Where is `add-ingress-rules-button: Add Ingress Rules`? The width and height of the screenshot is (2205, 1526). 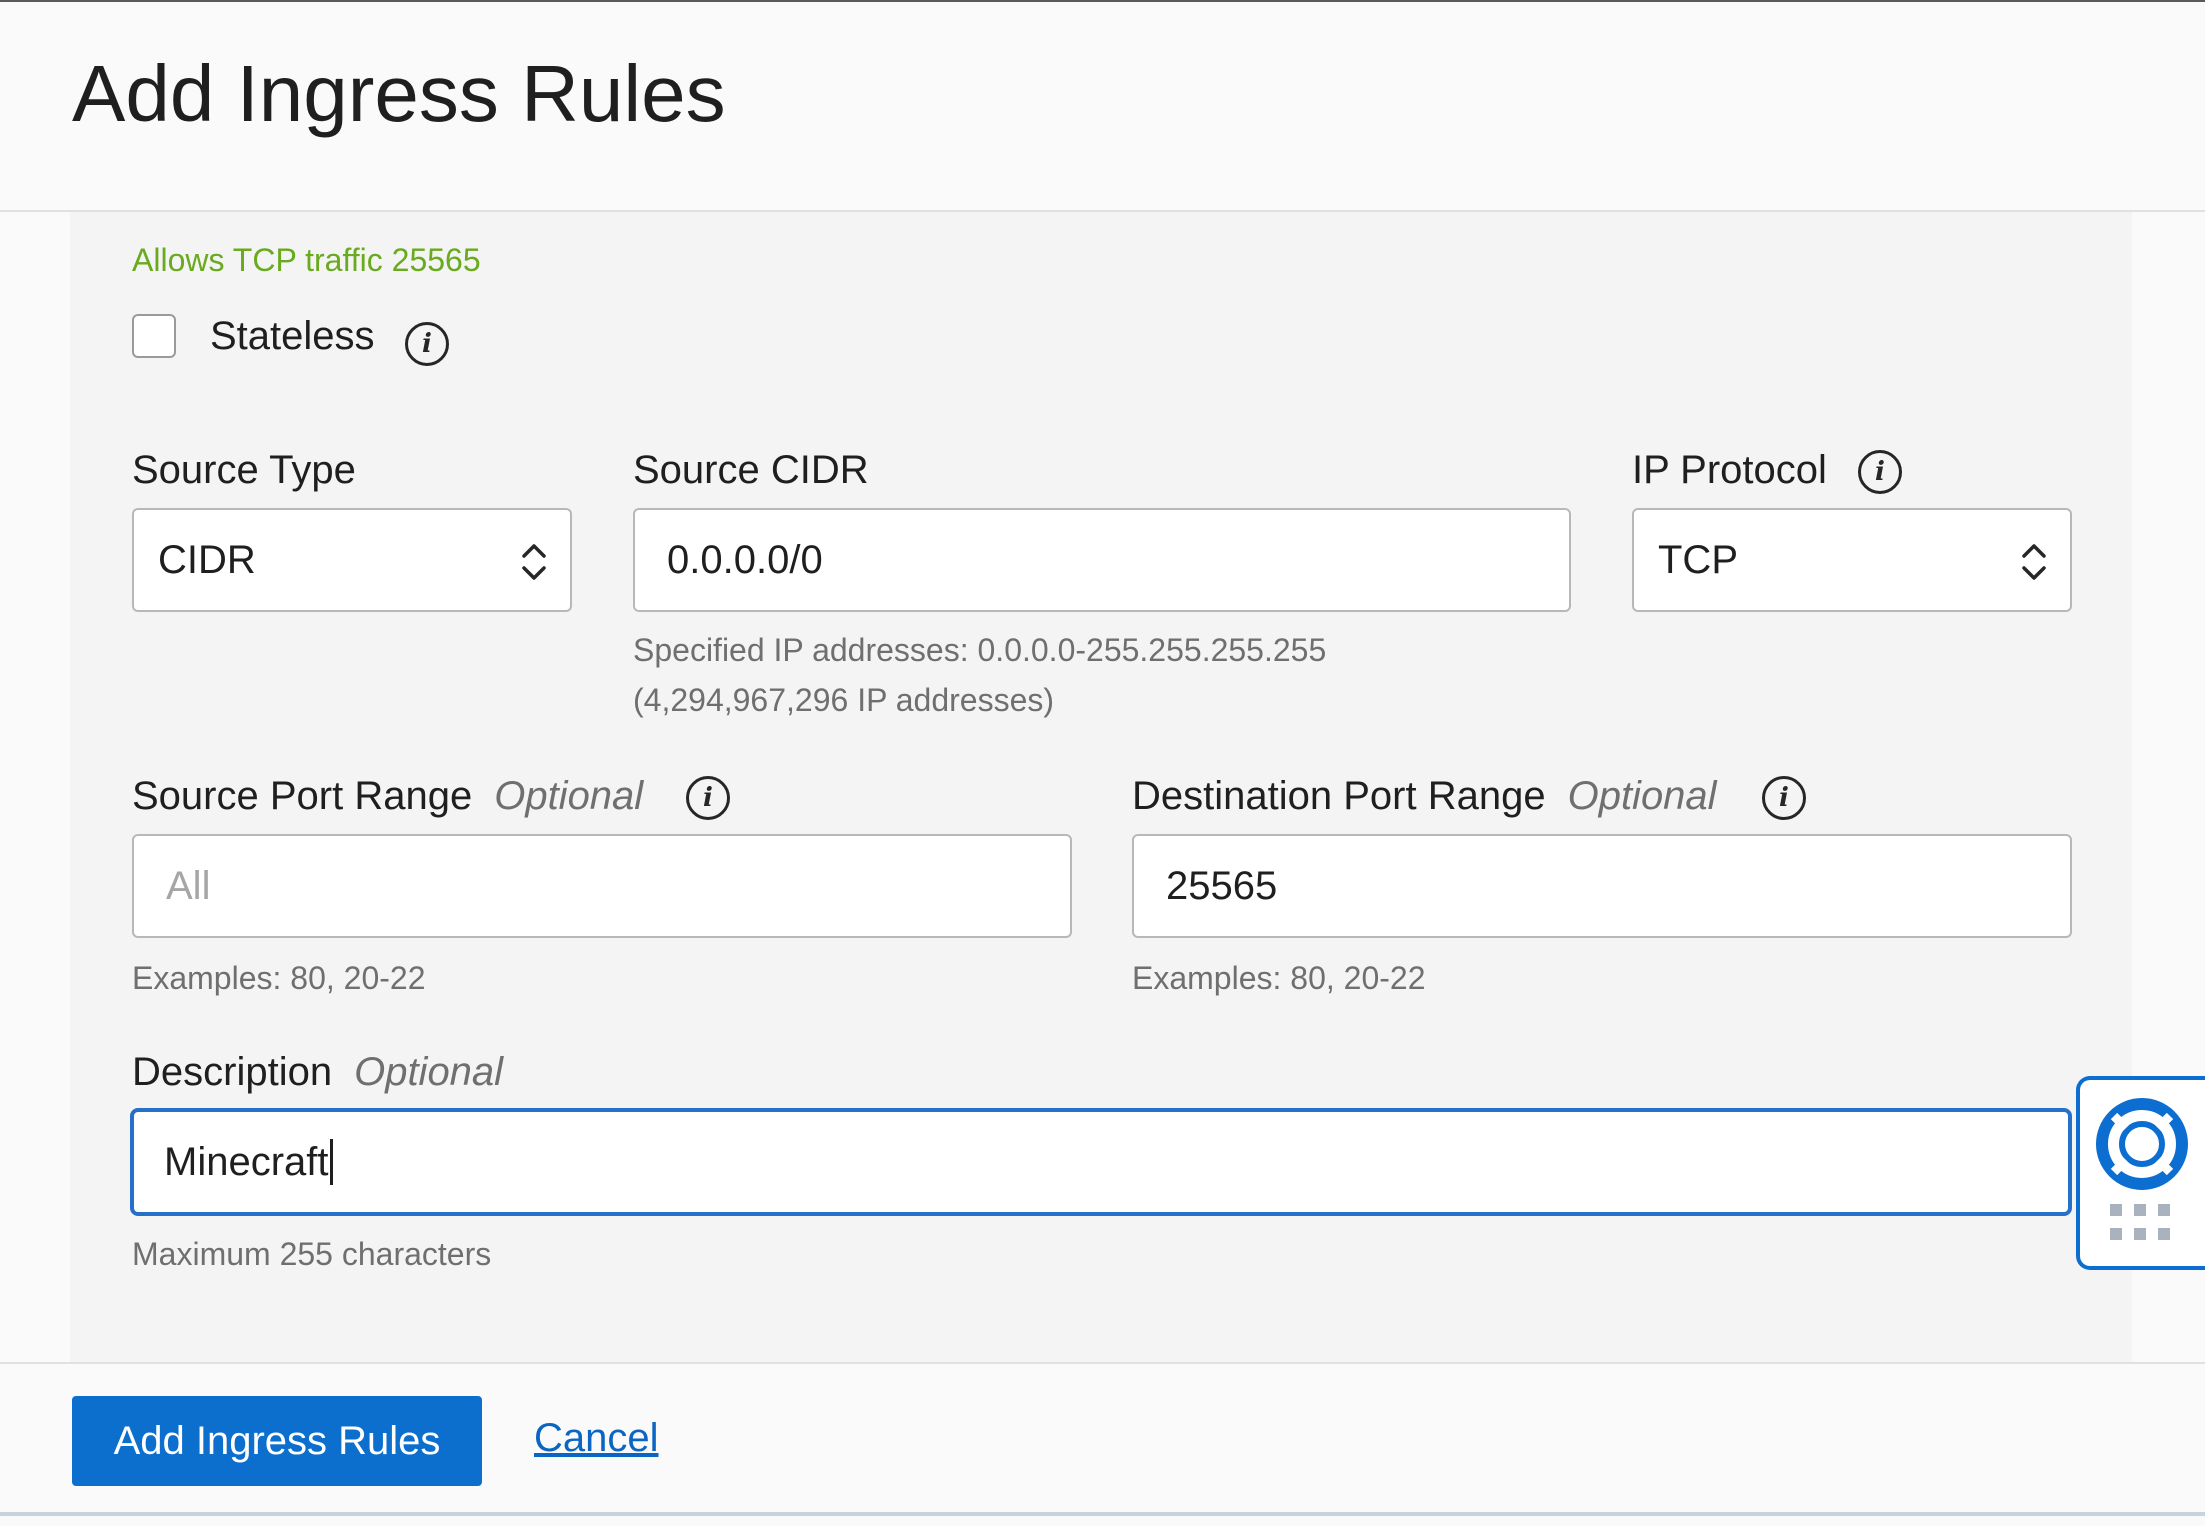
add-ingress-rules-button: Add Ingress Rules is located at coordinates (277, 1441).